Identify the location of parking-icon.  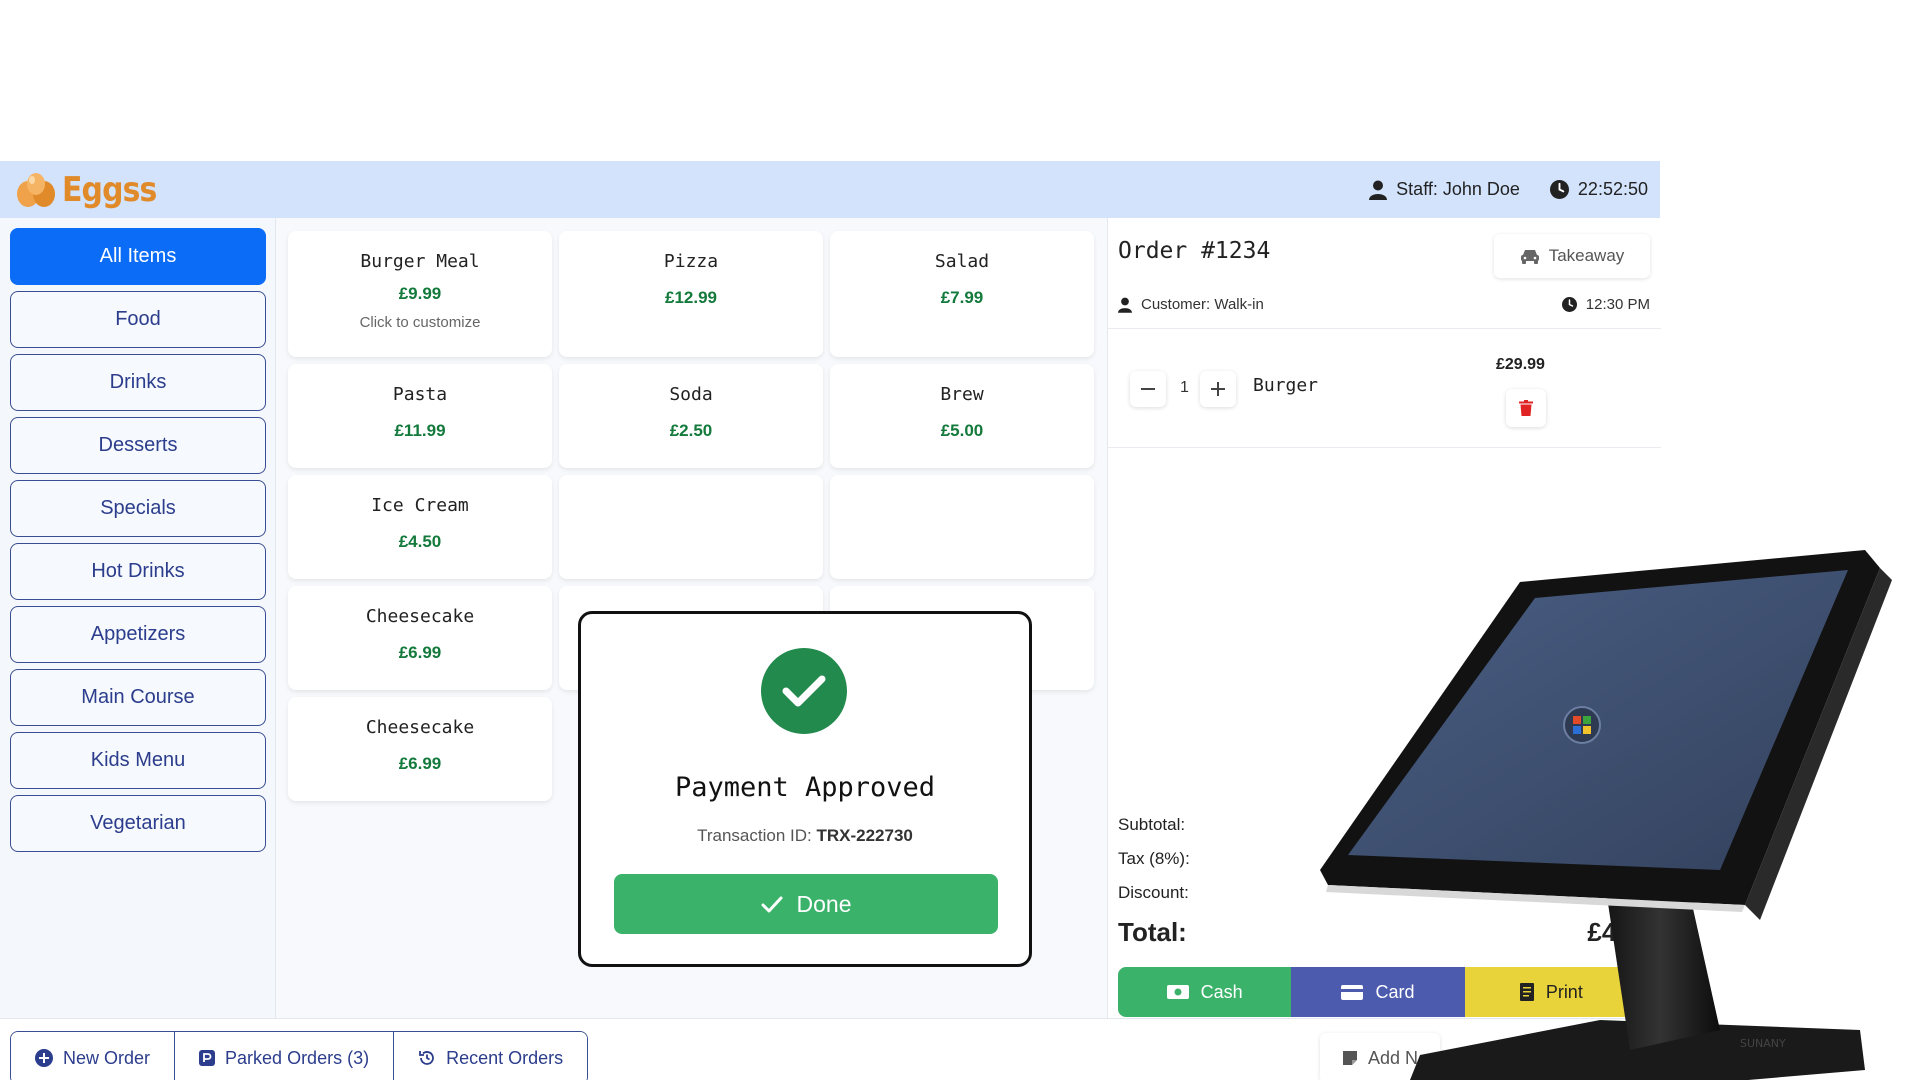
(207, 1058).